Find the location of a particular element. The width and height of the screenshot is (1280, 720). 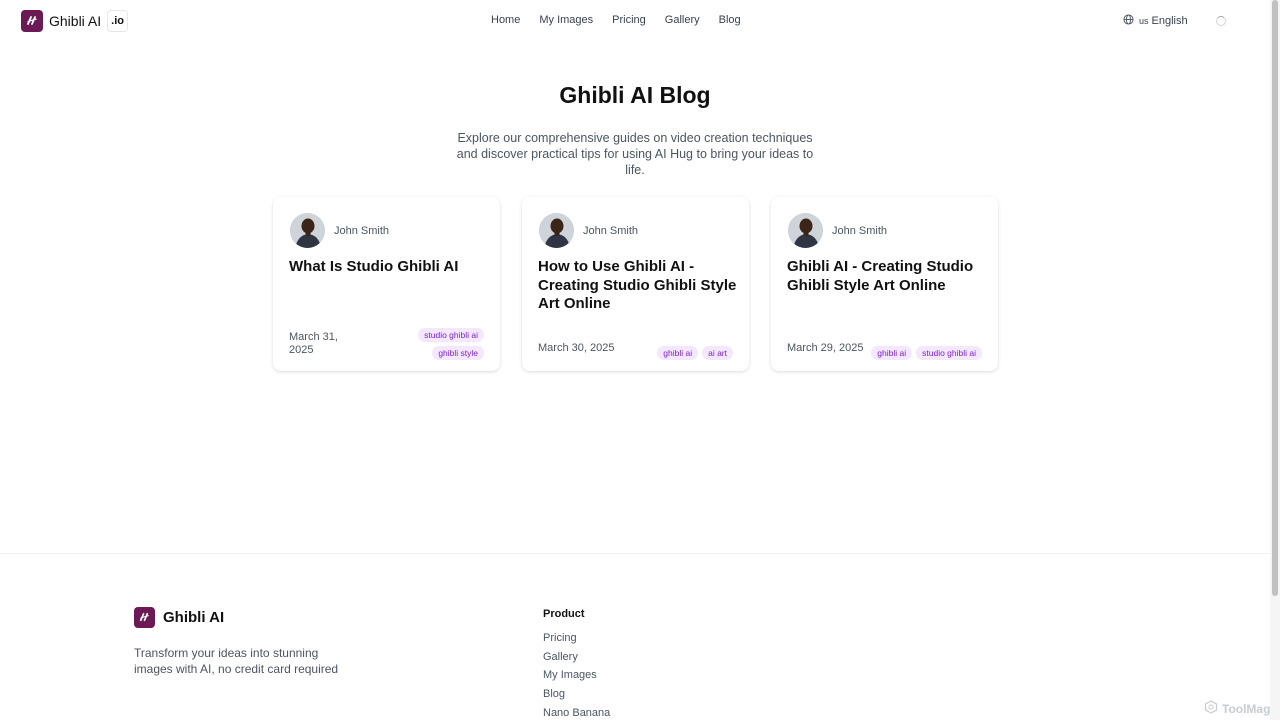

nav-pricing: Pricing is located at coordinates (629, 20).